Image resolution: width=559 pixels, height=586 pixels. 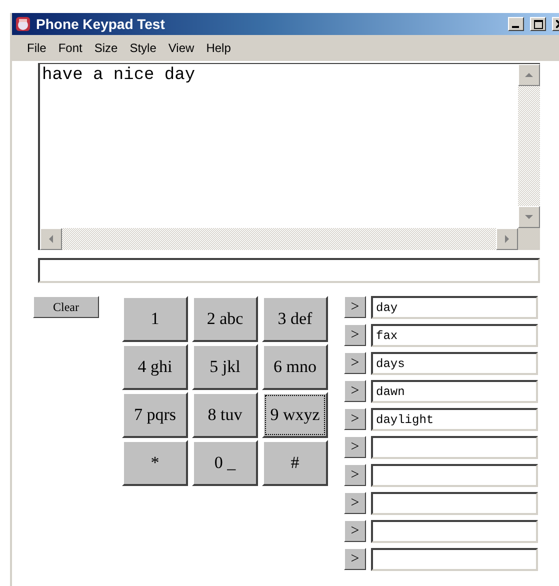 I want to click on window-title: Phone Keypad Test, so click(x=101, y=24).